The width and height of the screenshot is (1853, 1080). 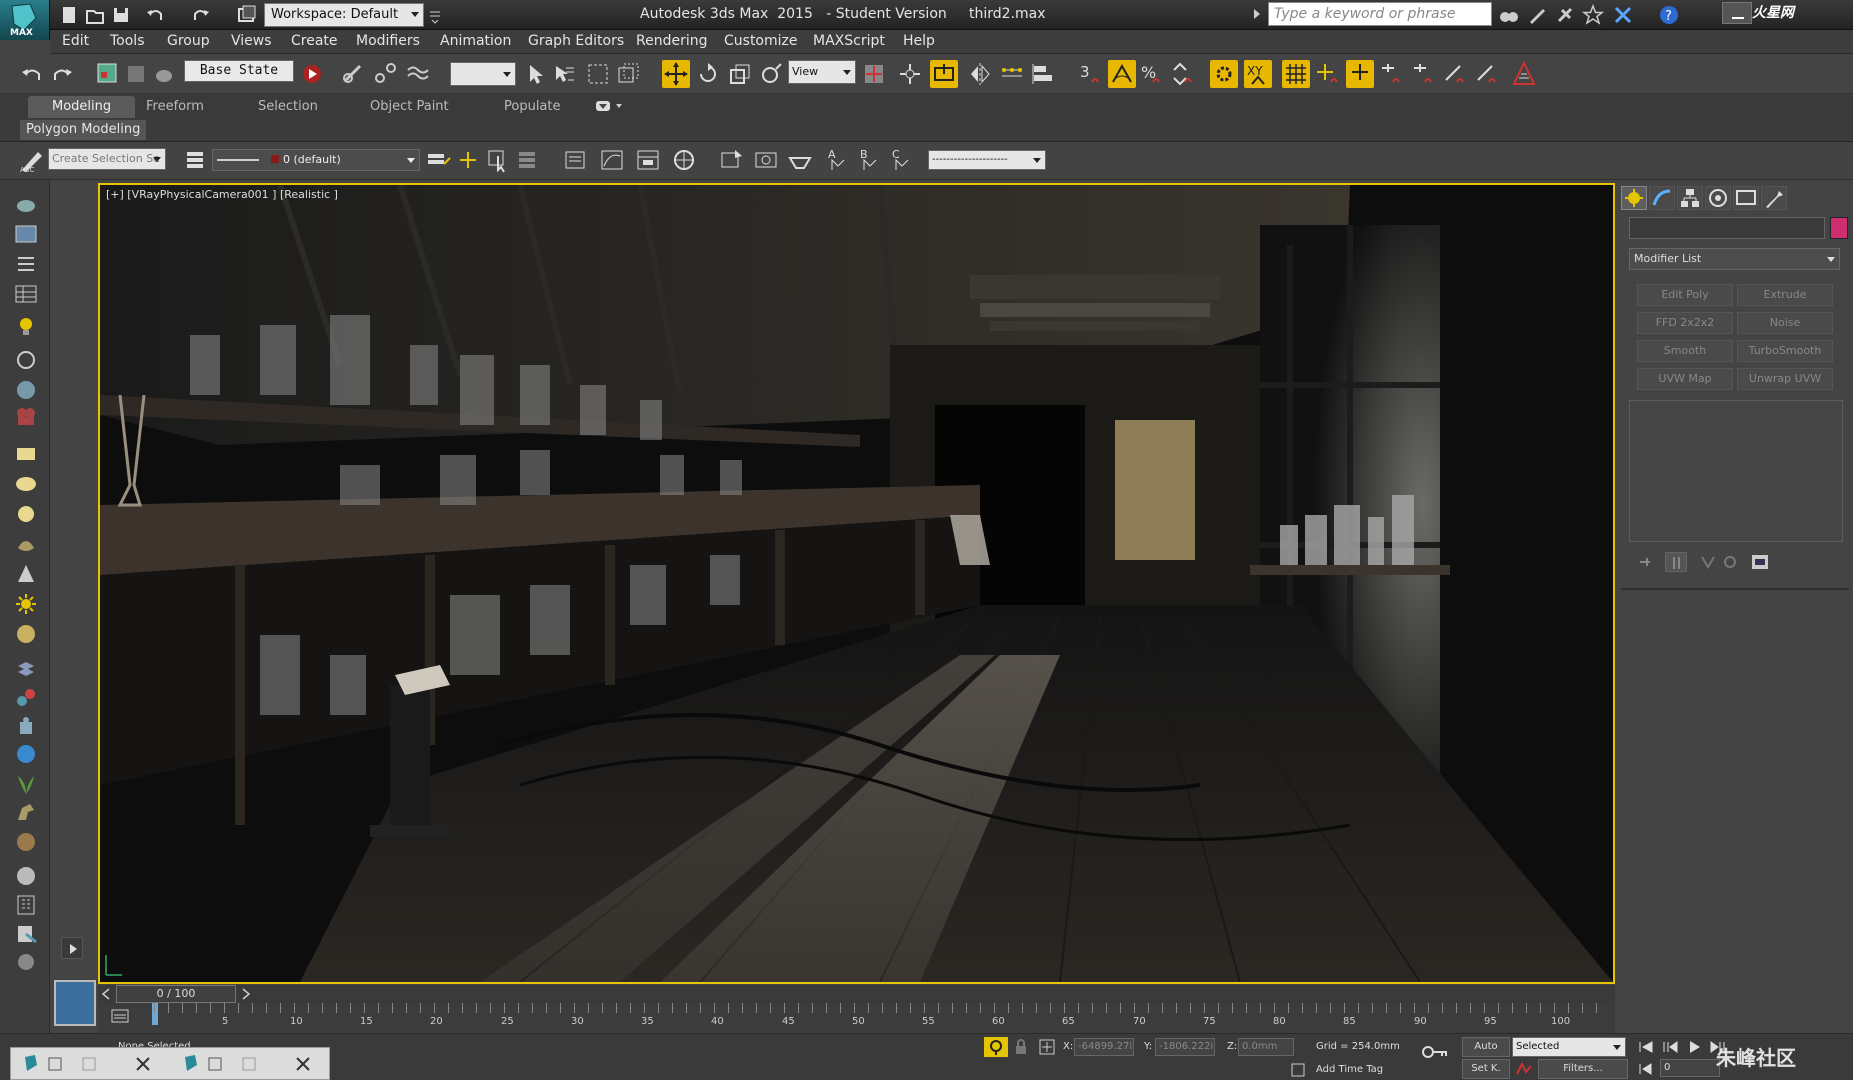 I want to click on reference-coordinate-dropdown: View, so click(x=822, y=72).